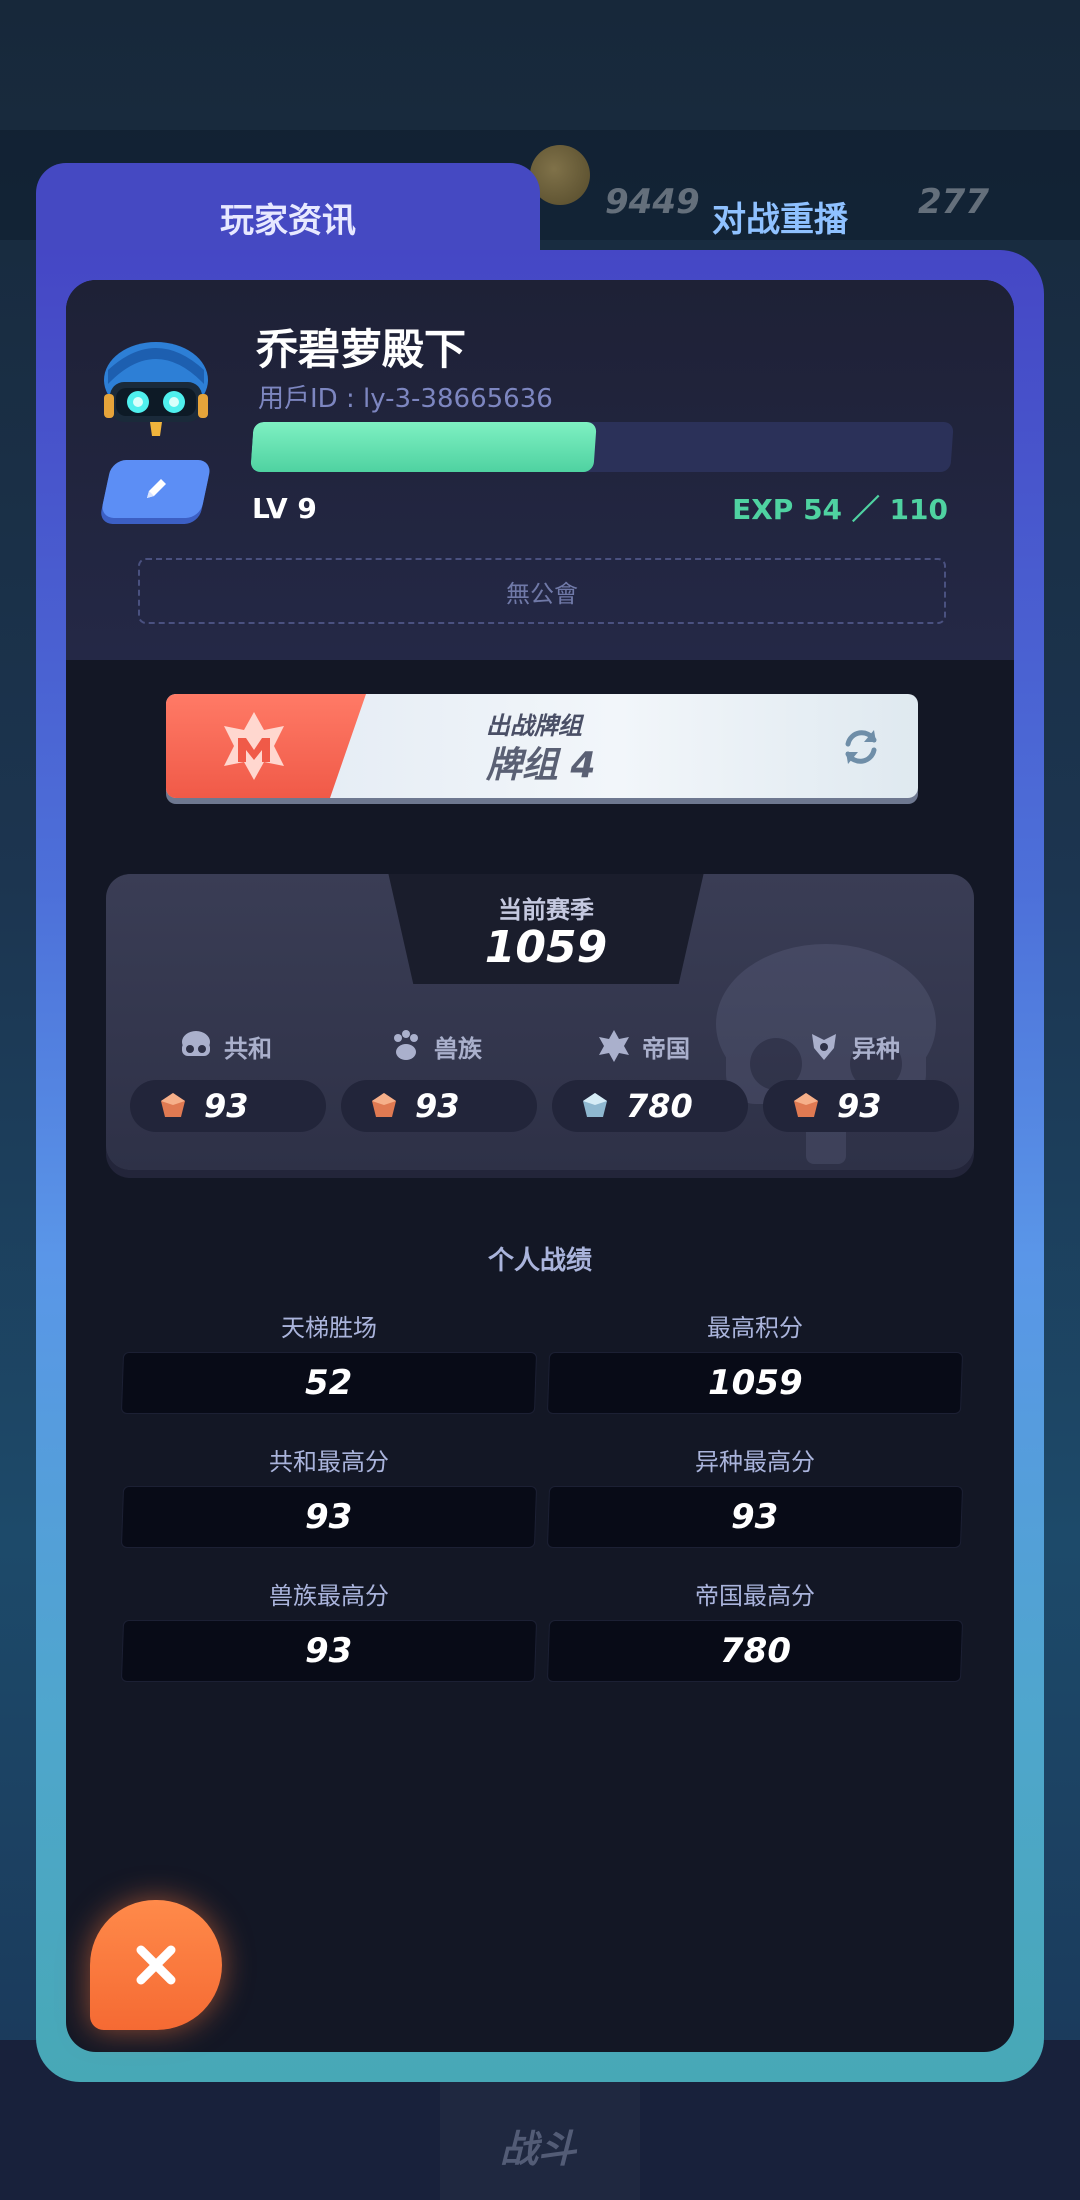 This screenshot has width=1080, height=2200. I want to click on faction-beast: 兽族, so click(435, 1046).